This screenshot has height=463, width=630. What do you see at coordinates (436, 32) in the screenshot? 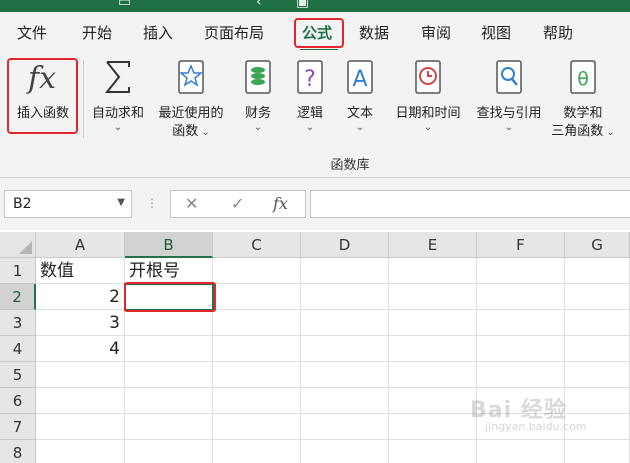
I see `tab-review: 审阅` at bounding box center [436, 32].